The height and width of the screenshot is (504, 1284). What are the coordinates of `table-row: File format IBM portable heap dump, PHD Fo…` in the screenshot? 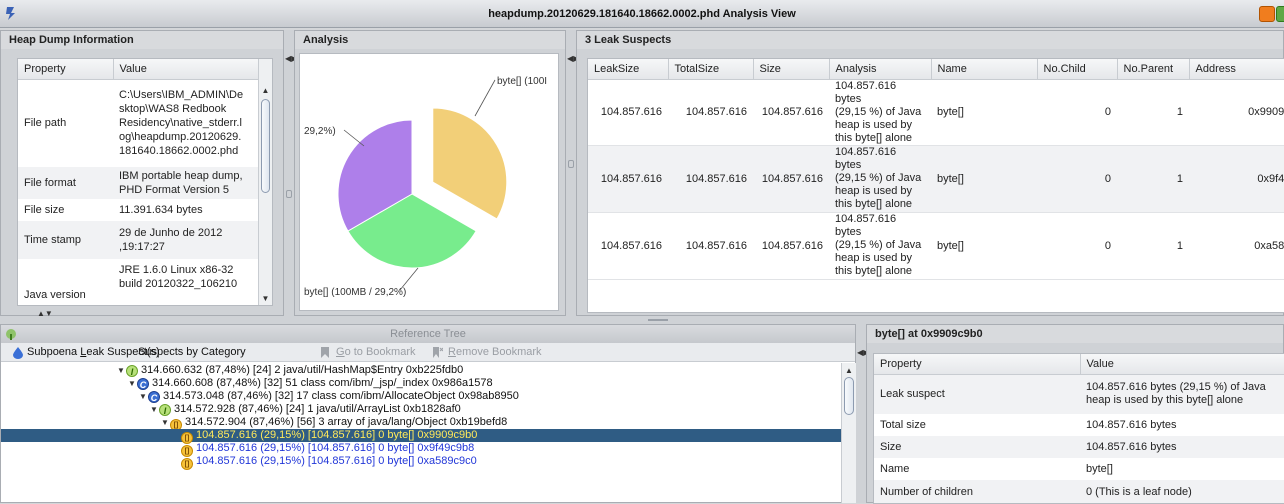 It's located at (145, 183).